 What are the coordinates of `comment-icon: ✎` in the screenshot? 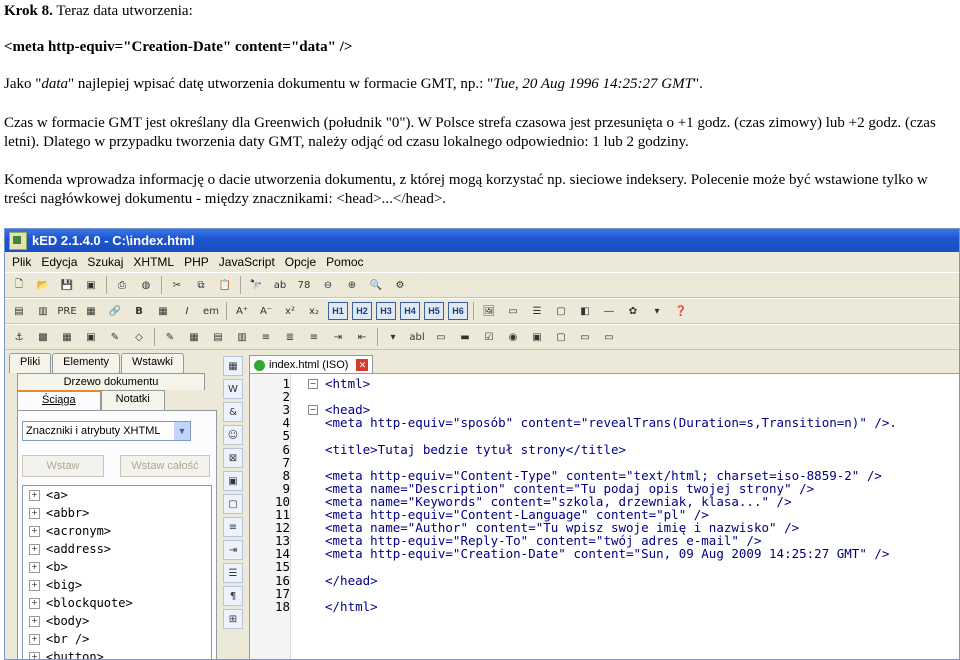 It's located at (115, 337).